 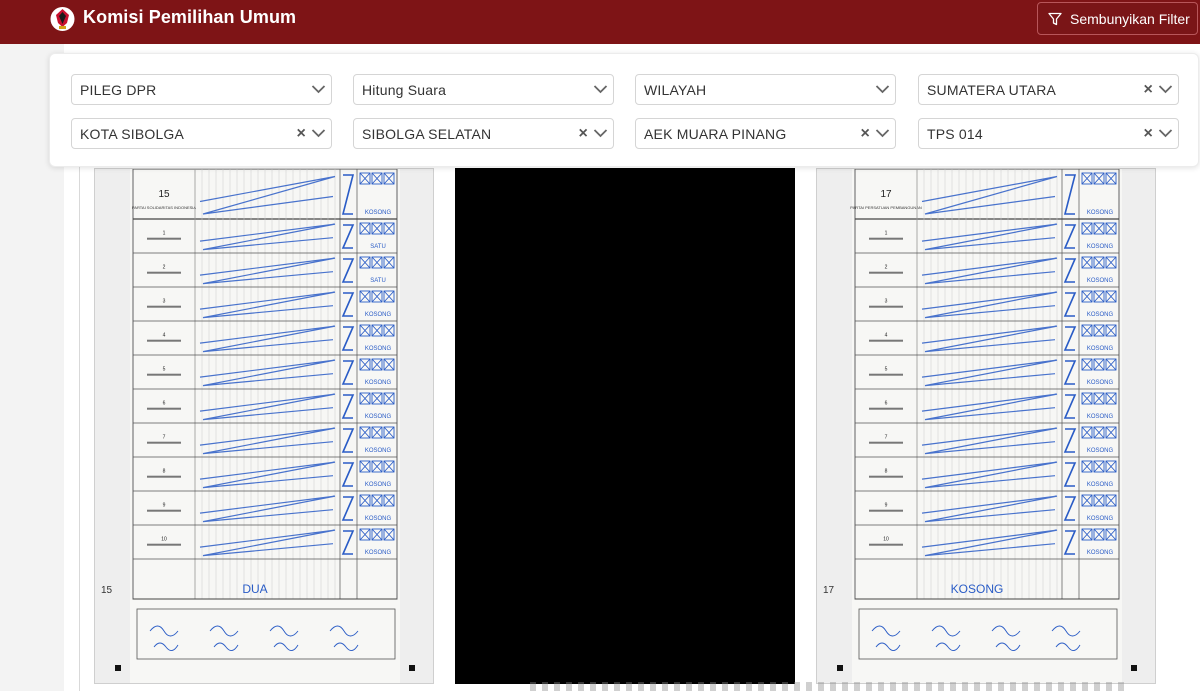 I want to click on party-name: PARTAI SOLIDARITAS INDONESIA, so click(x=164, y=207).